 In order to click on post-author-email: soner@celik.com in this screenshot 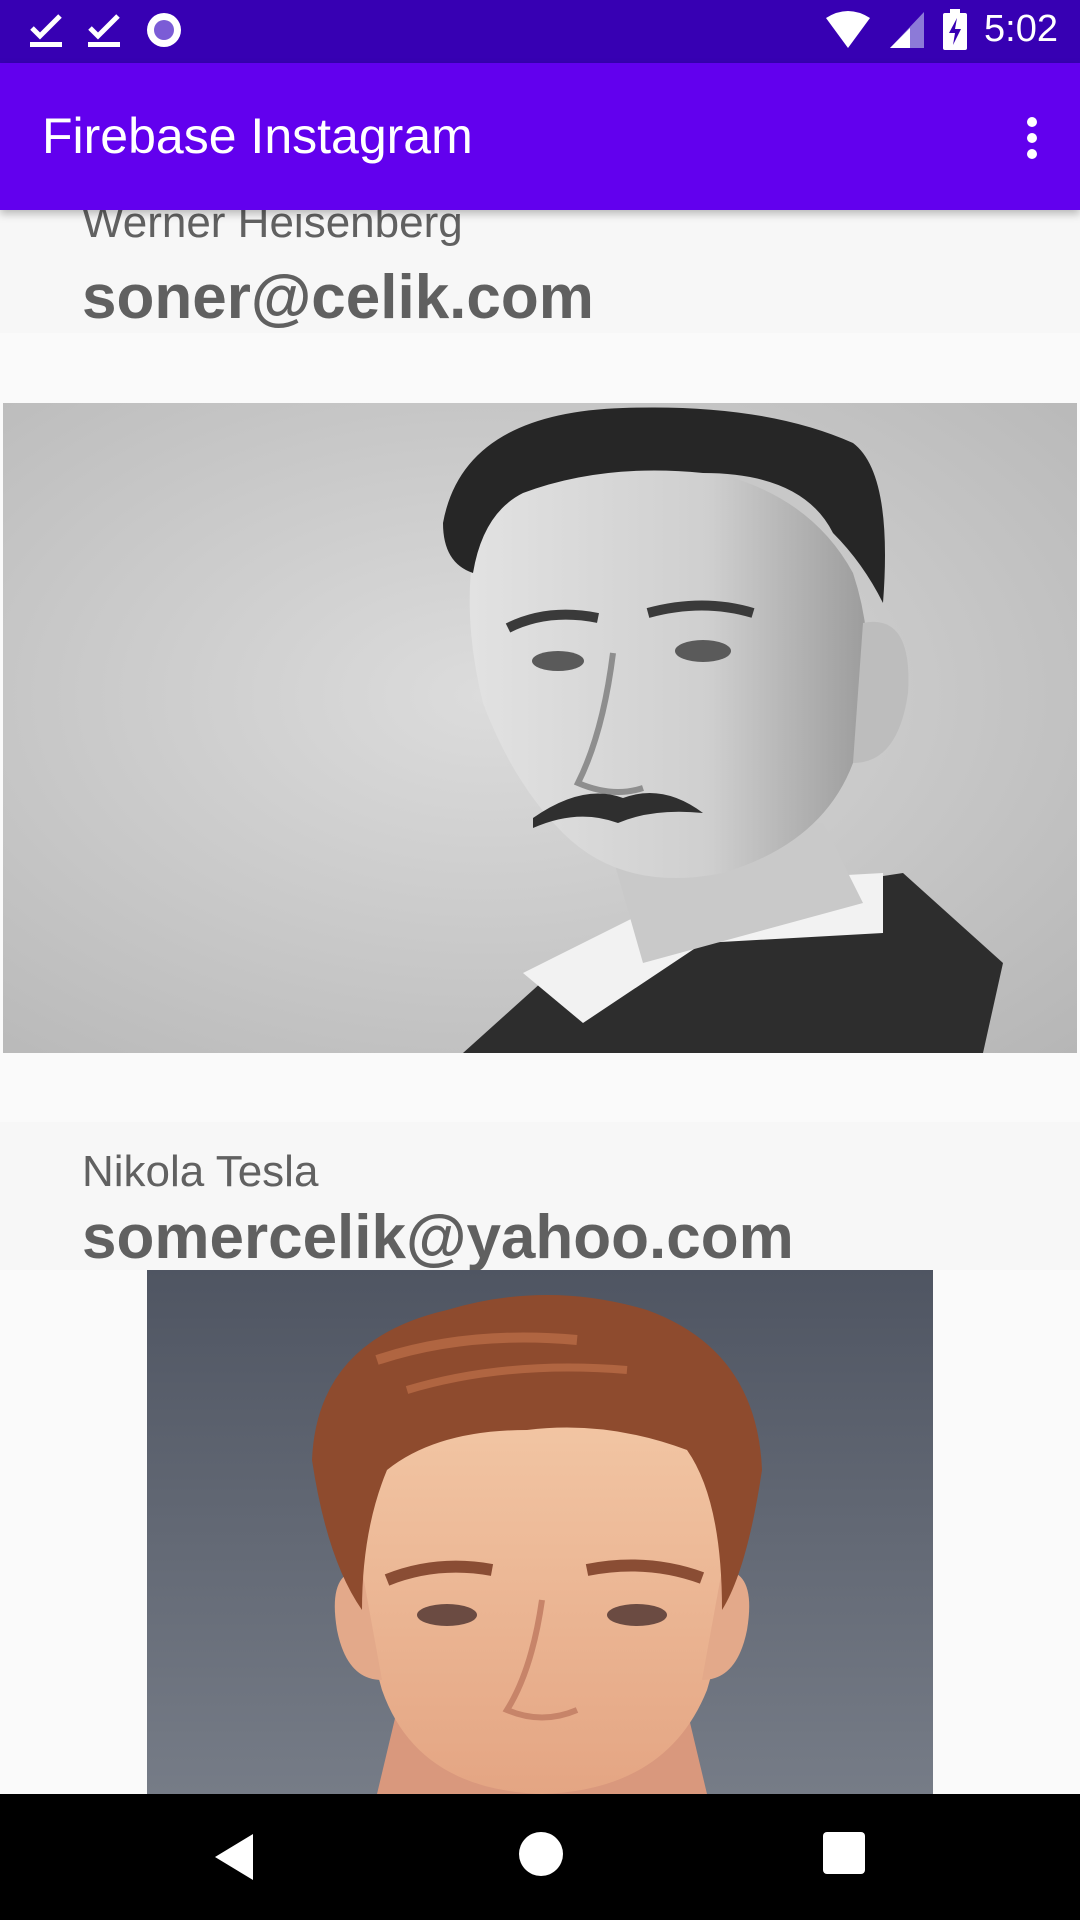, I will do `click(338, 297)`.